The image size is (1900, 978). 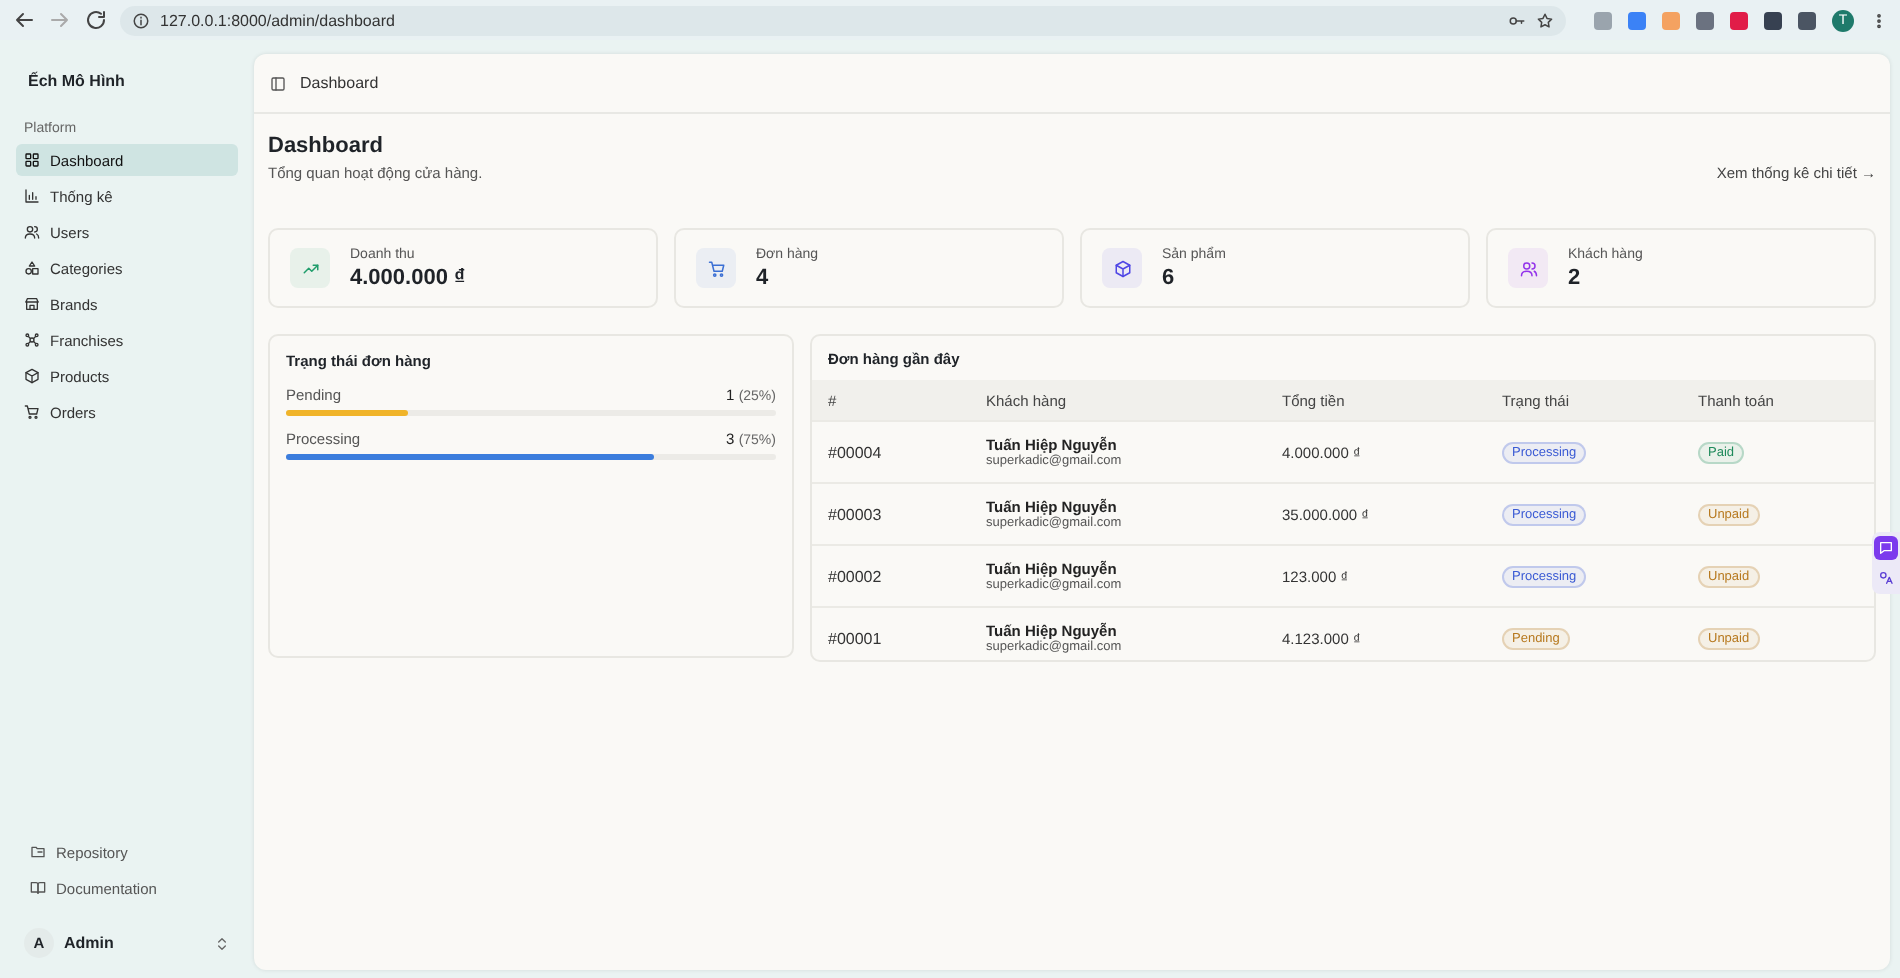 What do you see at coordinates (408, 277) in the screenshot?
I see `stat-value: 4.000.000 ₫` at bounding box center [408, 277].